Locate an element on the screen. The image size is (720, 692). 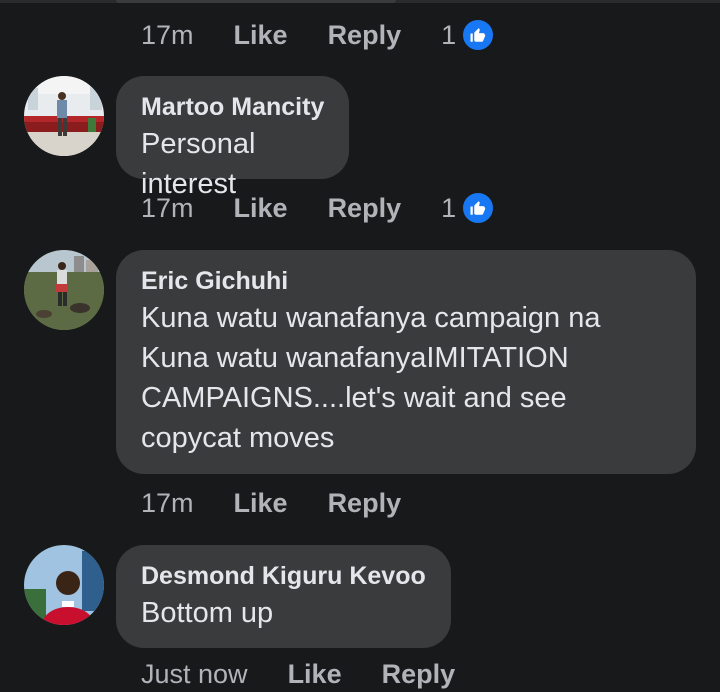
comment-author: Martoo Mancity is located at coordinates (232, 107).